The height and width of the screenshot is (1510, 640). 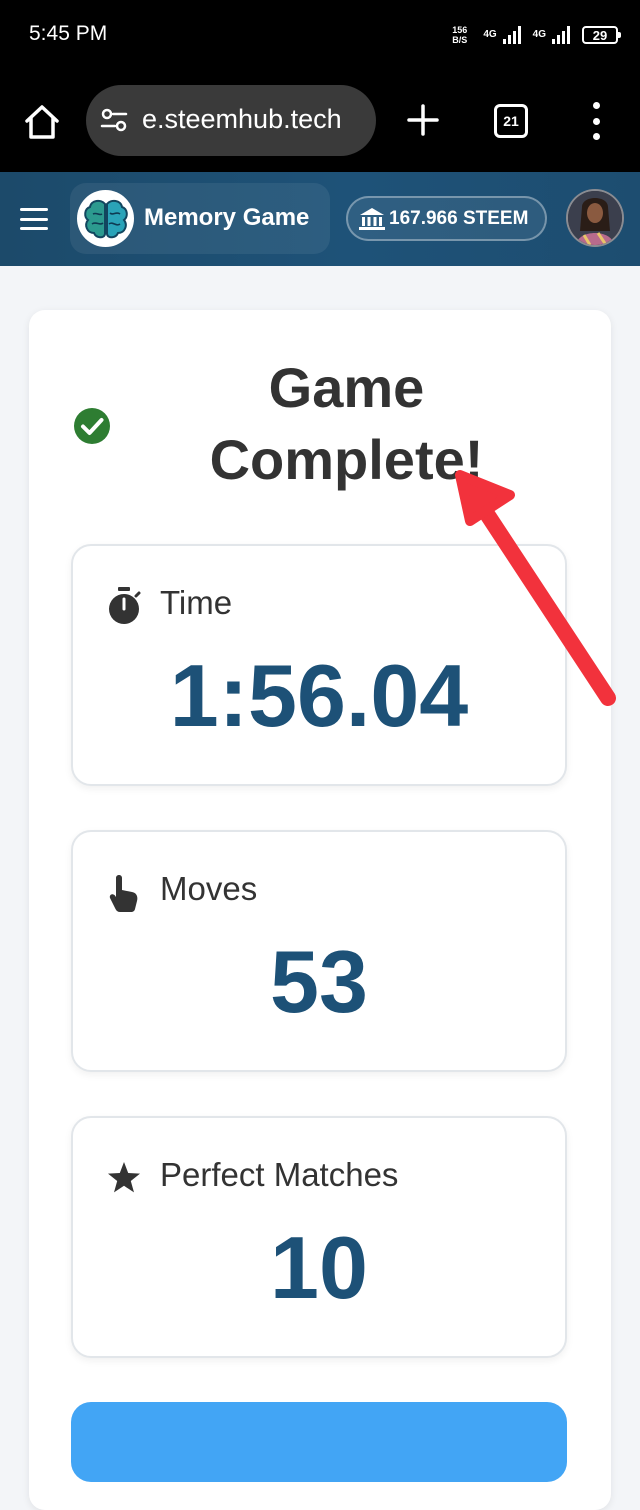 I want to click on app-header: Memory Game 167.966 STEEM, so click(x=320, y=219).